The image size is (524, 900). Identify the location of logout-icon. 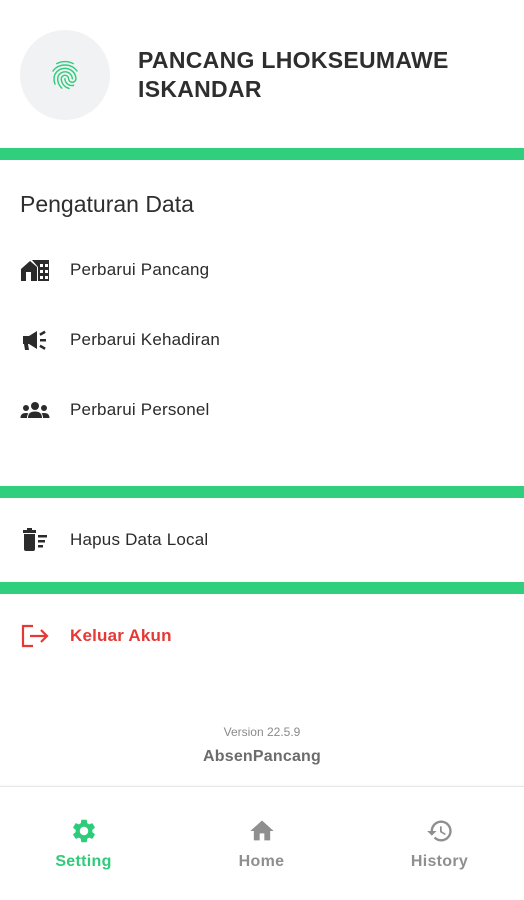
(35, 636).